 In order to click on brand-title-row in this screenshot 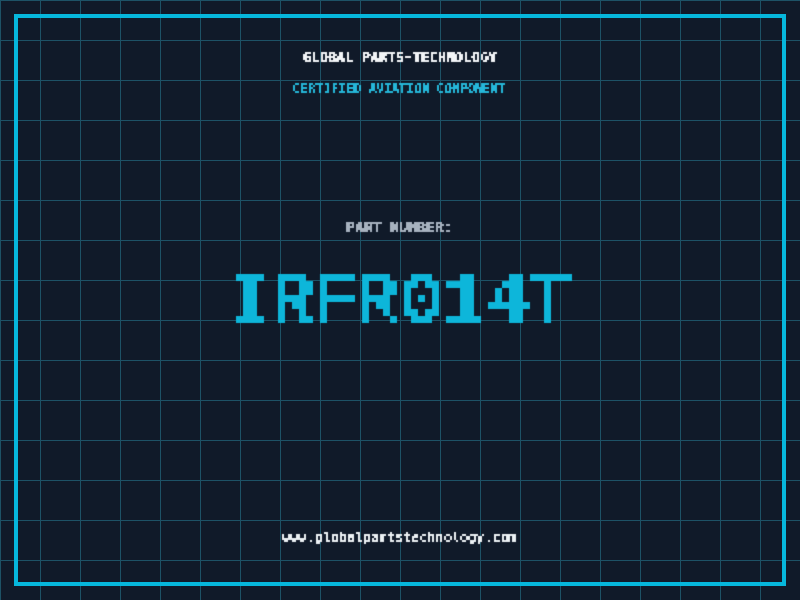, I will do `click(400, 56)`.